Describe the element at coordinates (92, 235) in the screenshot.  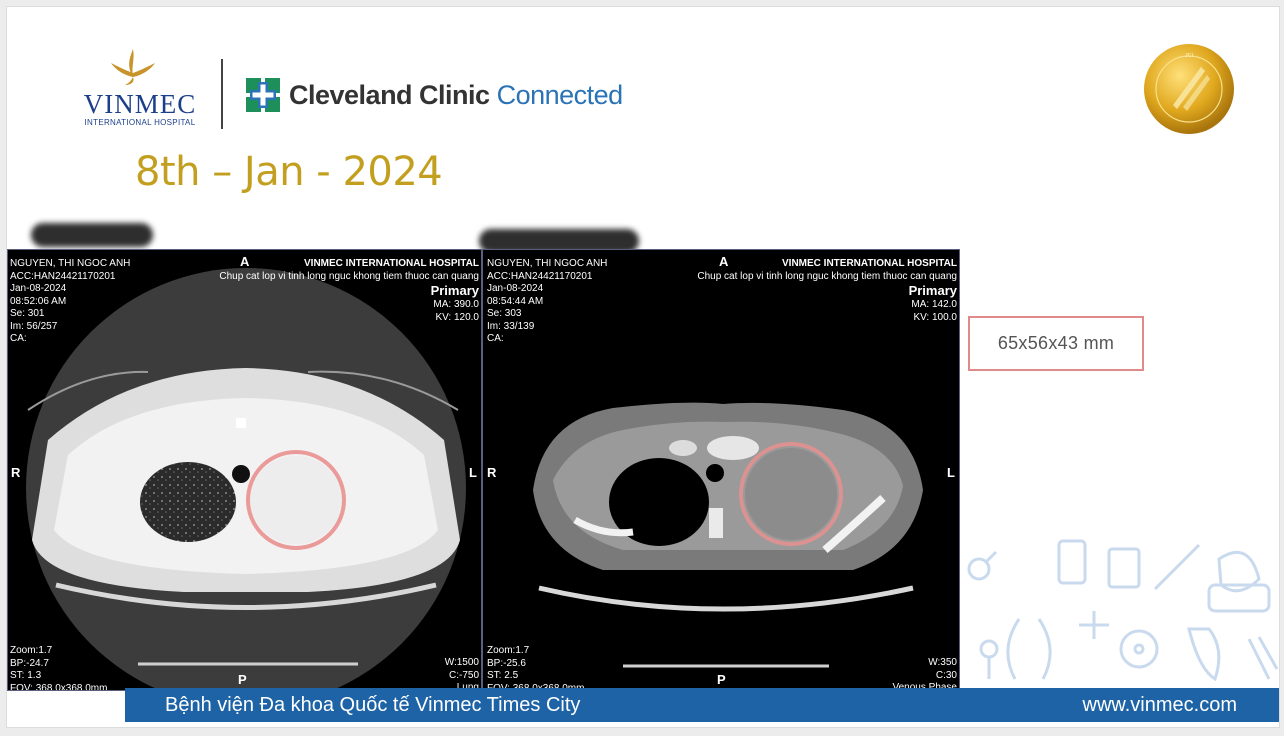
I see `redaction-blob` at that location.